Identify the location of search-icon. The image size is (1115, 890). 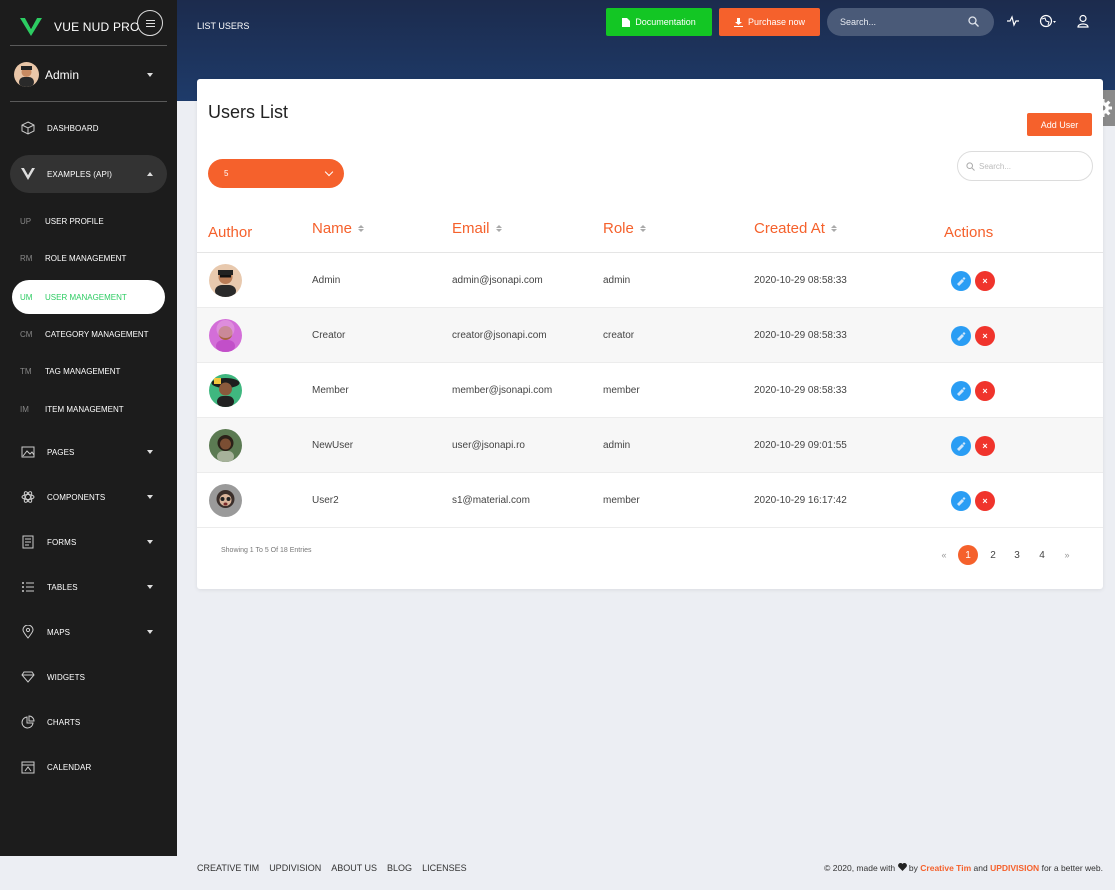
(973, 21).